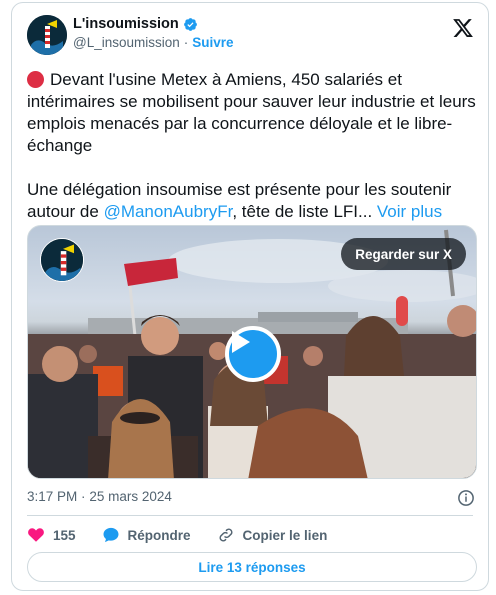  Describe the element at coordinates (212, 42) in the screenshot. I see `follow-button: Suivre` at that location.